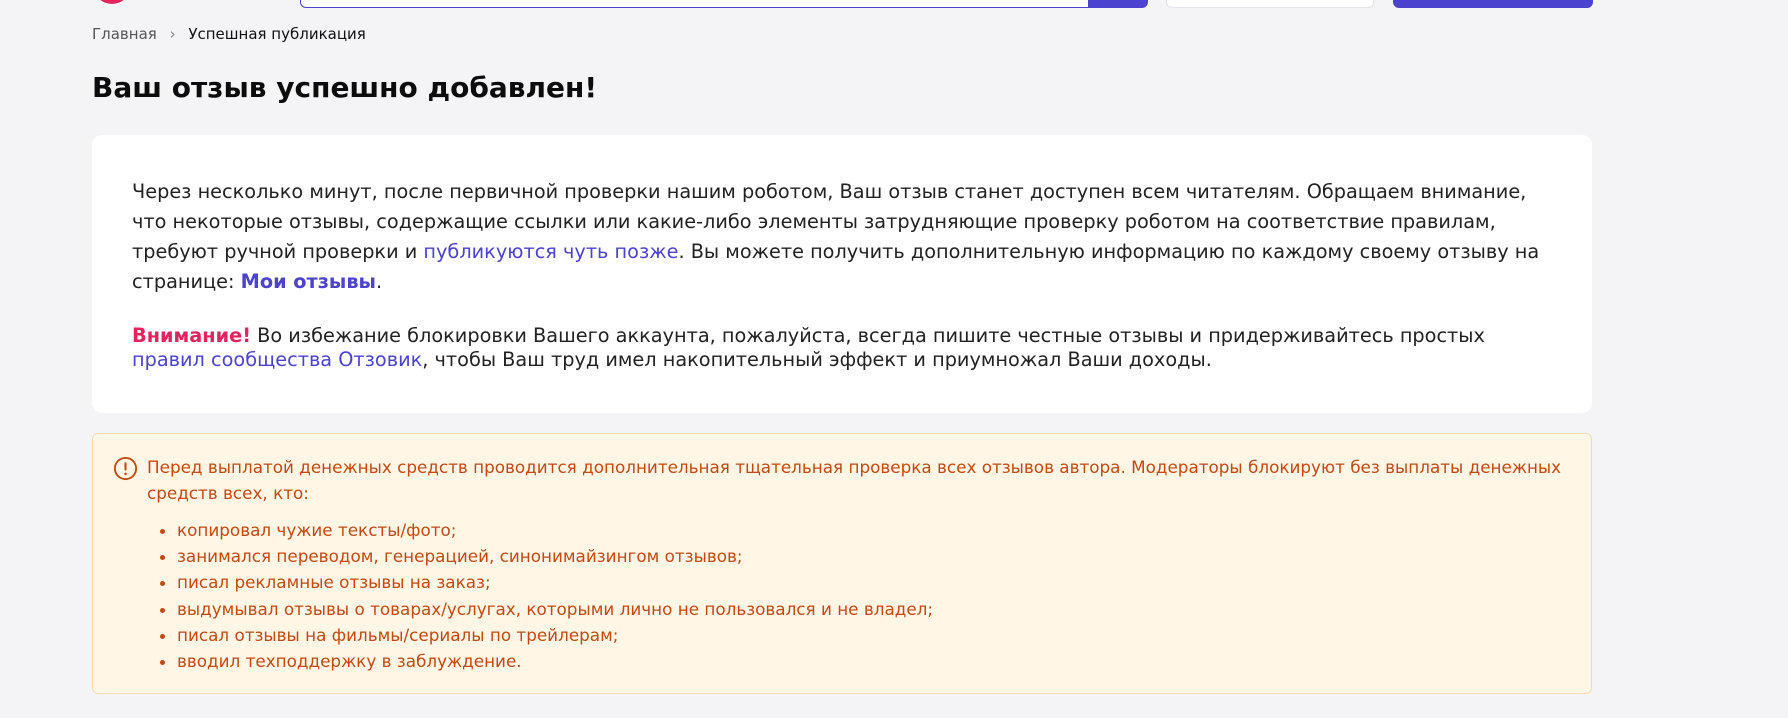 This screenshot has width=1788, height=718. What do you see at coordinates (1118, 4) in the screenshot?
I see `search-button` at bounding box center [1118, 4].